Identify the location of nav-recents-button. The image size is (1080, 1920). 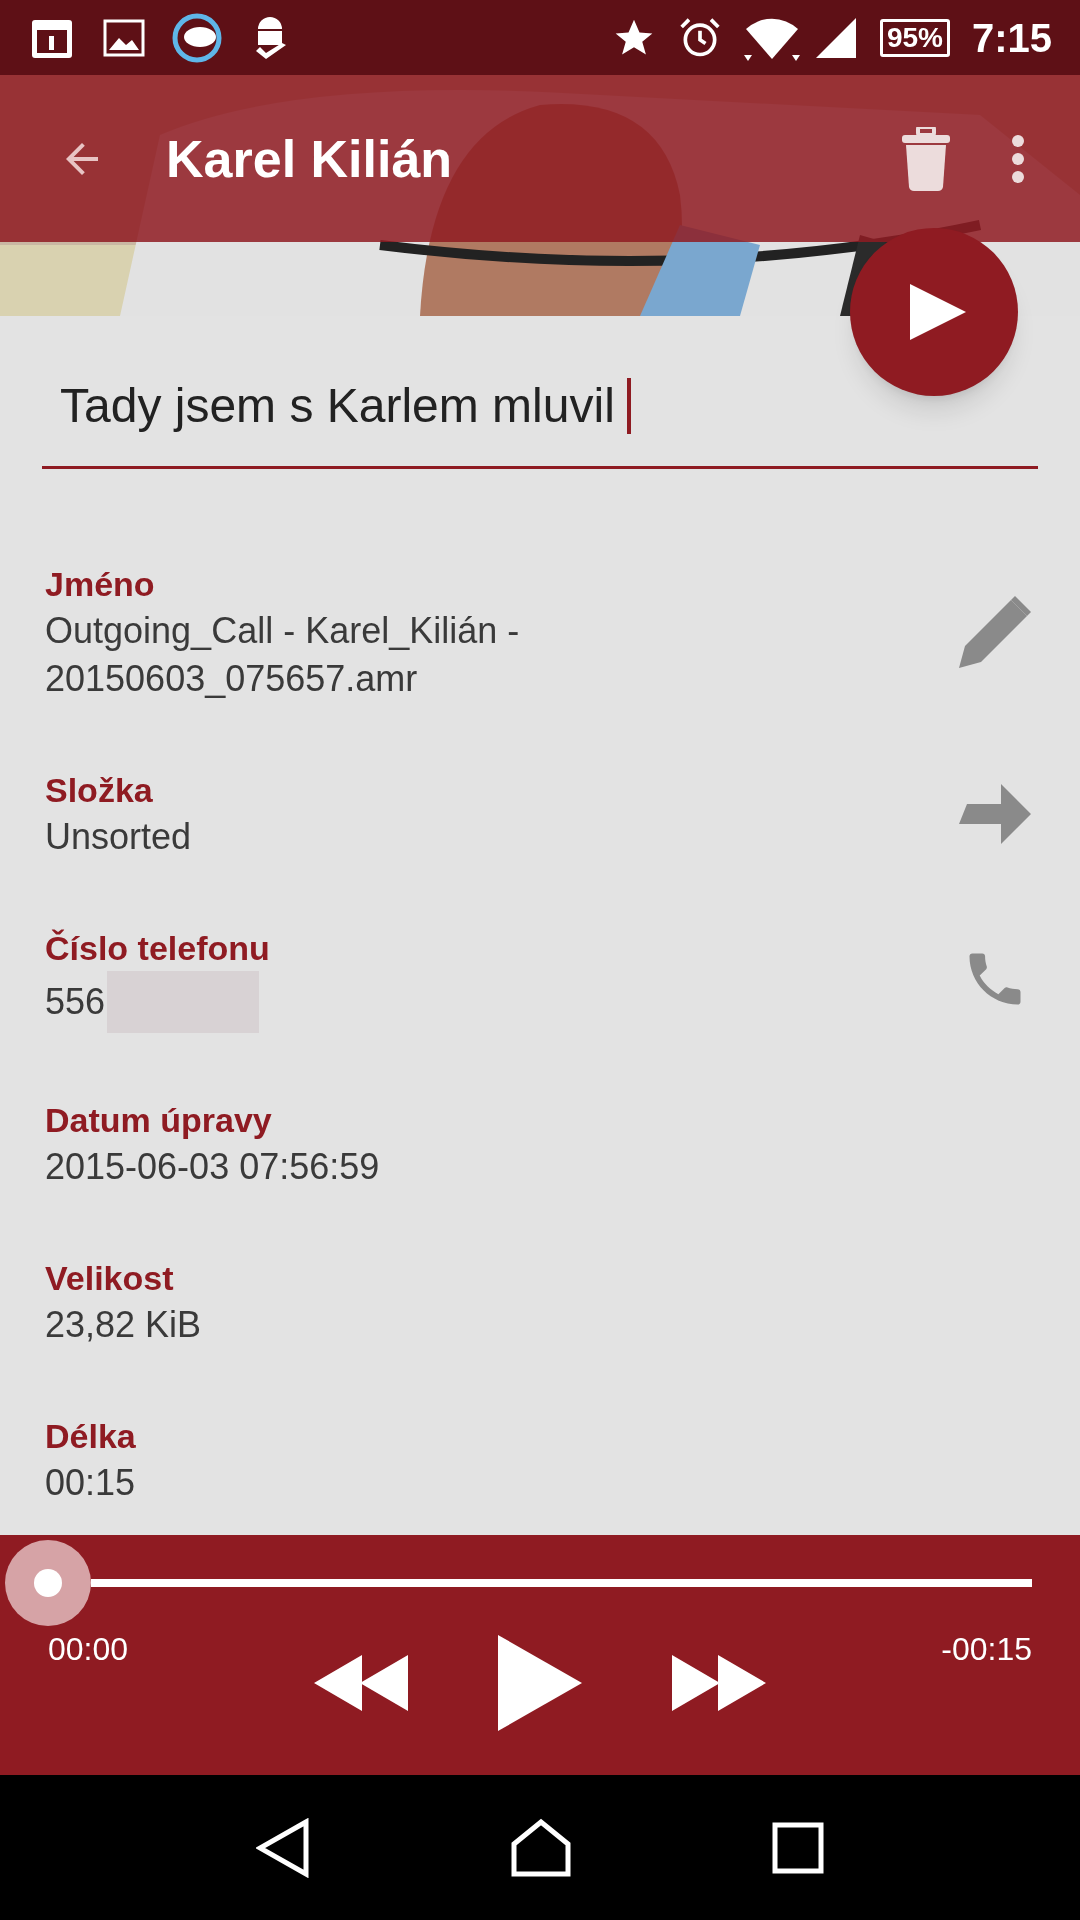
(798, 1847).